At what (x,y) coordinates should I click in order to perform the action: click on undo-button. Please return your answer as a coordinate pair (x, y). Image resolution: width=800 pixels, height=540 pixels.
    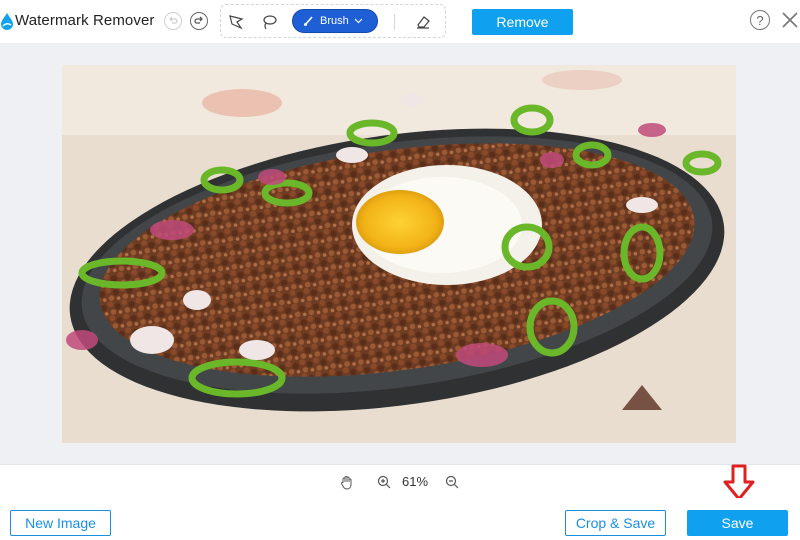
    Looking at the image, I should click on (173, 21).